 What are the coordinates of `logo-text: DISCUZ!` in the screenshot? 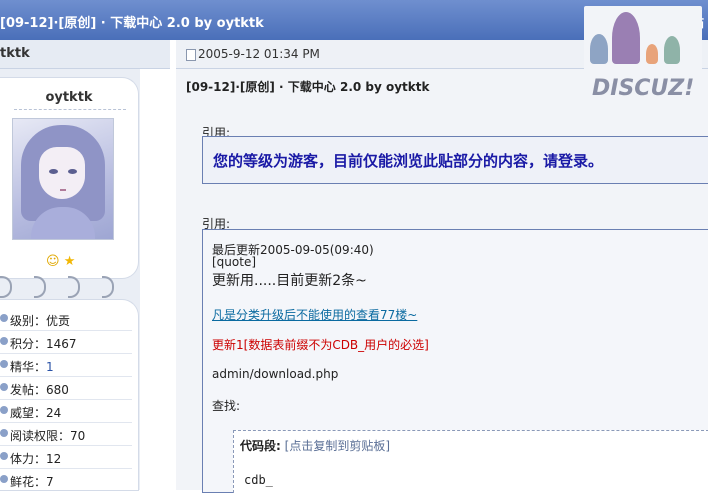 It's located at (643, 88).